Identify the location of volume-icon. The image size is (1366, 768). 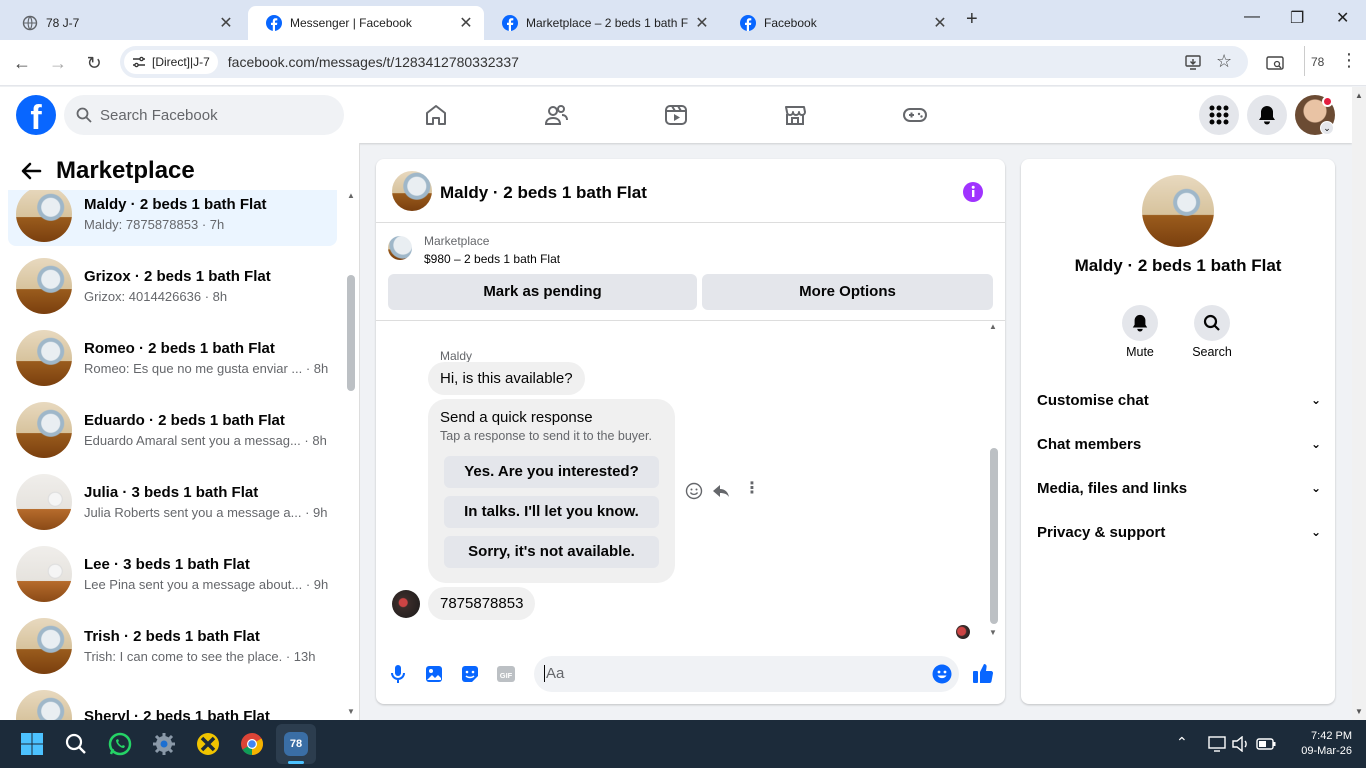
(1241, 744).